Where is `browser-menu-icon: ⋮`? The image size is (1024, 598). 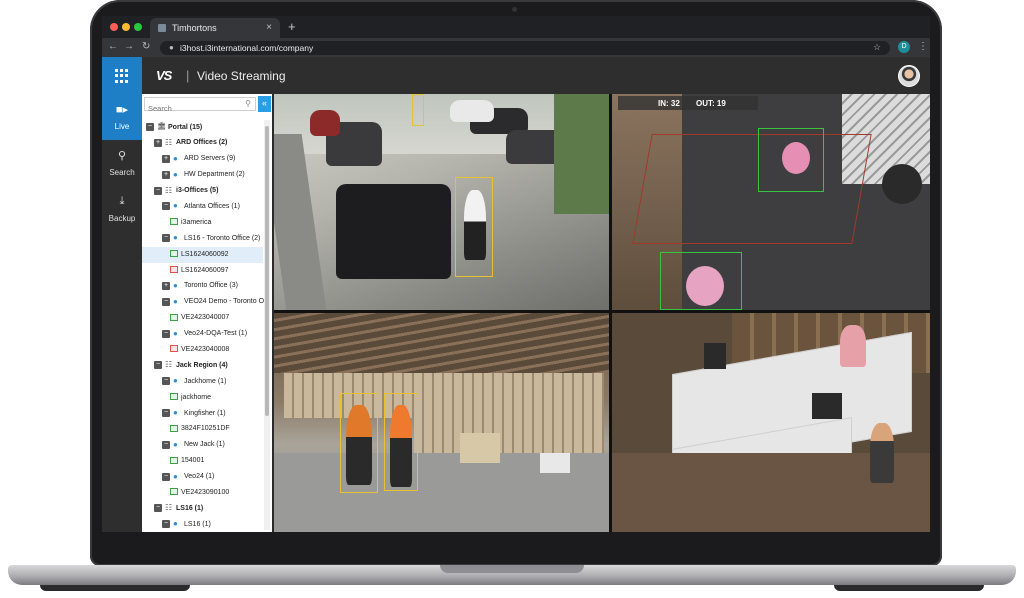 browser-menu-icon: ⋮ is located at coordinates (923, 46).